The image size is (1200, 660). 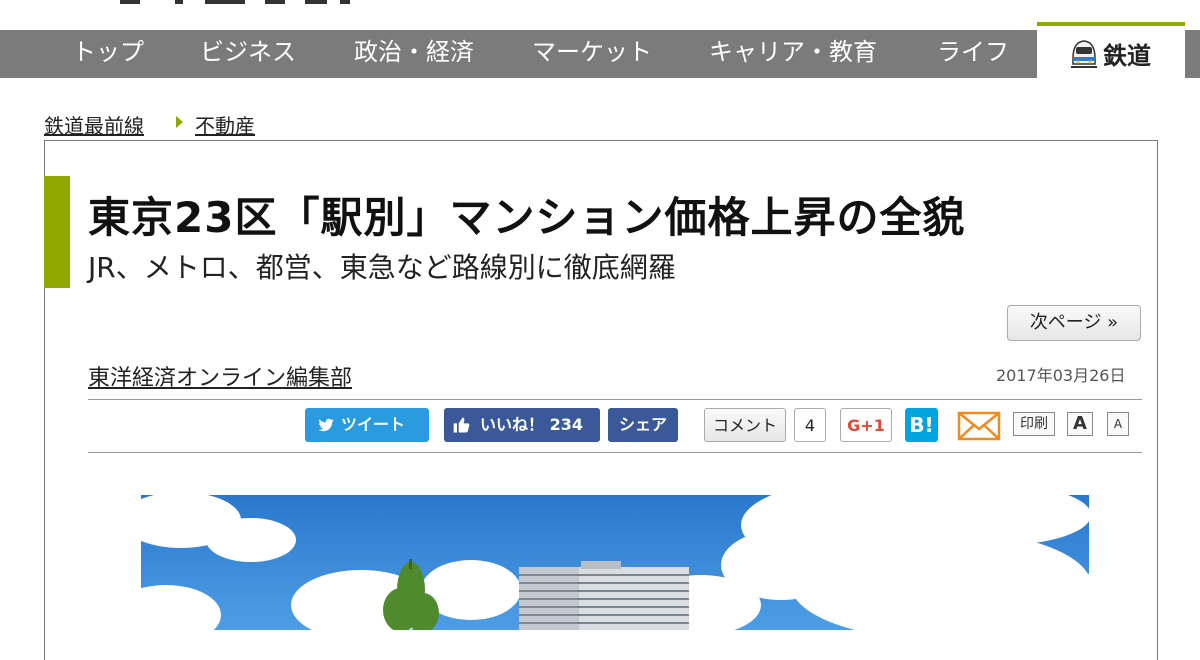 I want to click on breadcrumb-item-real-estate: 不動産, so click(x=225, y=124).